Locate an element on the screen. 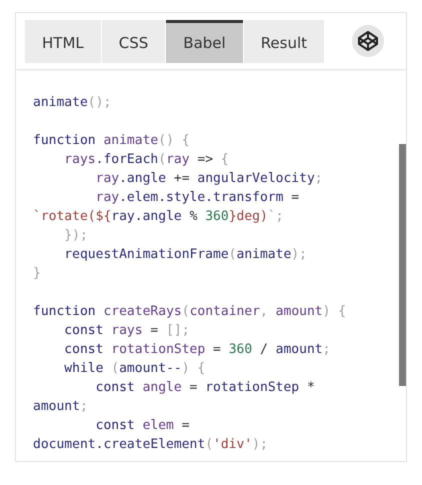 The height and width of the screenshot is (485, 422). code-line: ray.elem.style.transform = is located at coordinates (197, 198).